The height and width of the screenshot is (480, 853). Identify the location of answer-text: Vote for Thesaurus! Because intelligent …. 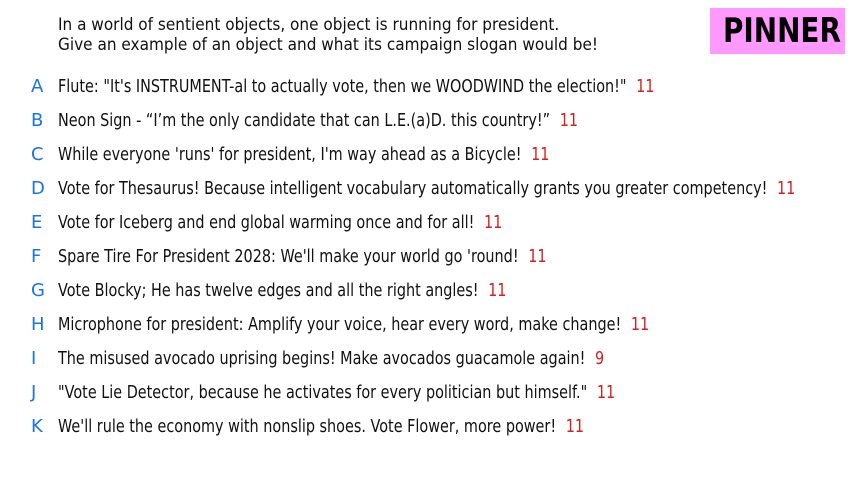
(413, 188).